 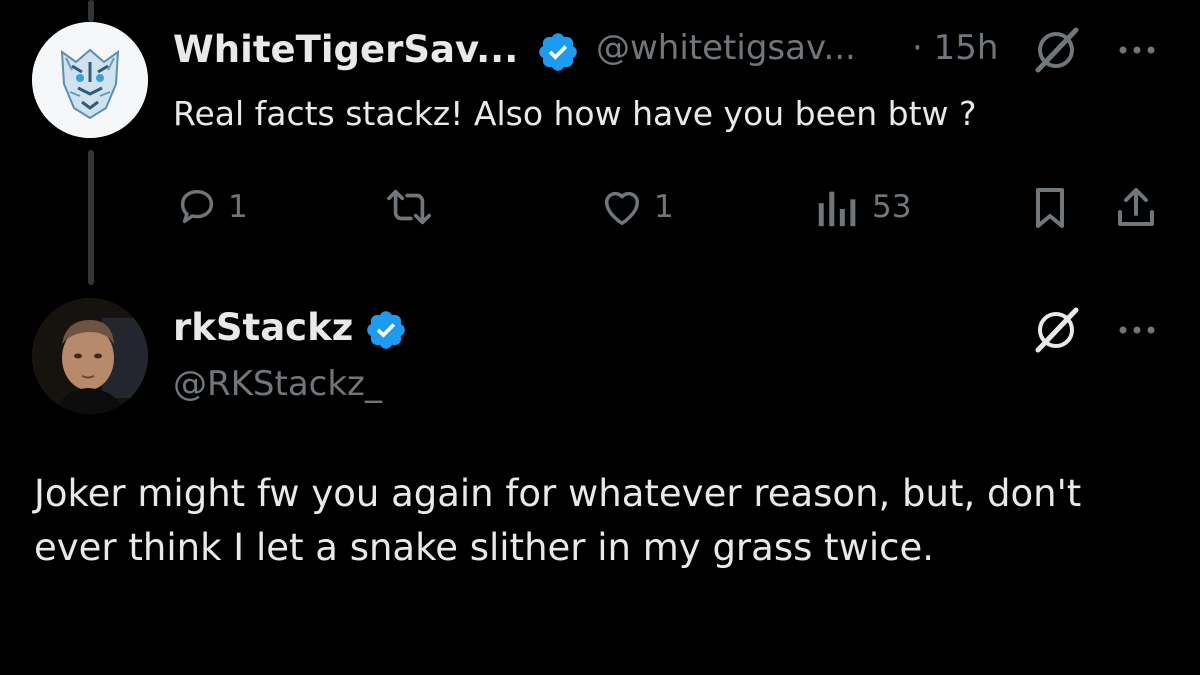 What do you see at coordinates (955, 48) in the screenshot?
I see `reply-timestamp: · 15h` at bounding box center [955, 48].